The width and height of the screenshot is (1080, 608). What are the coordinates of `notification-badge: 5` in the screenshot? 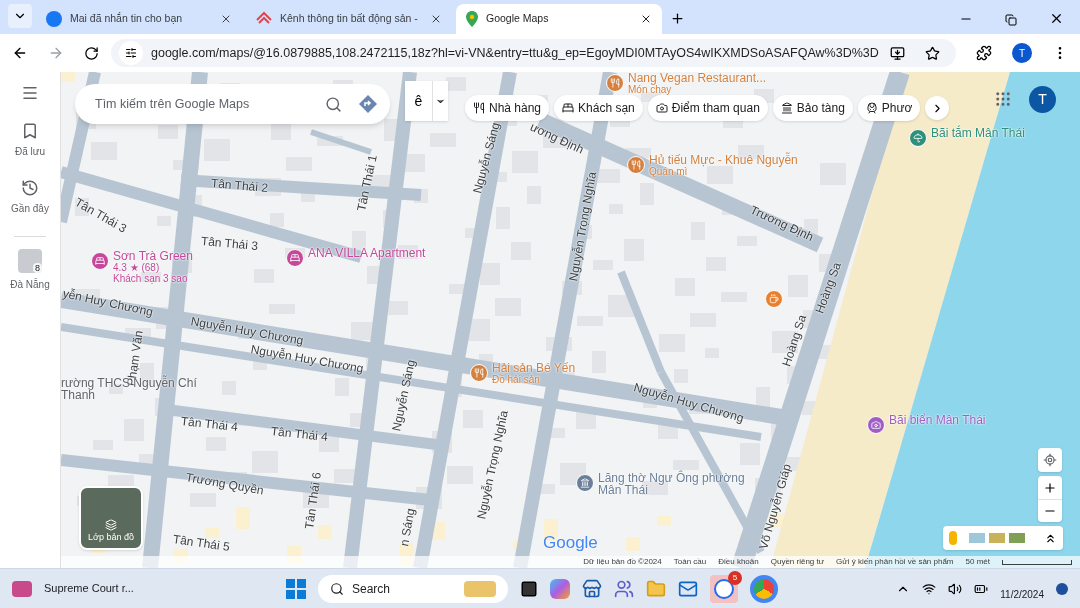 It's located at (735, 577).